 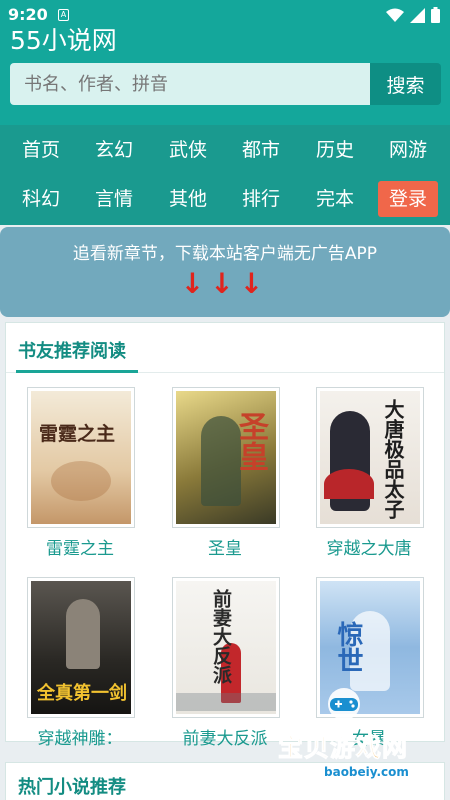 I want to click on cover-art: 全真第一剑, so click(x=81, y=647).